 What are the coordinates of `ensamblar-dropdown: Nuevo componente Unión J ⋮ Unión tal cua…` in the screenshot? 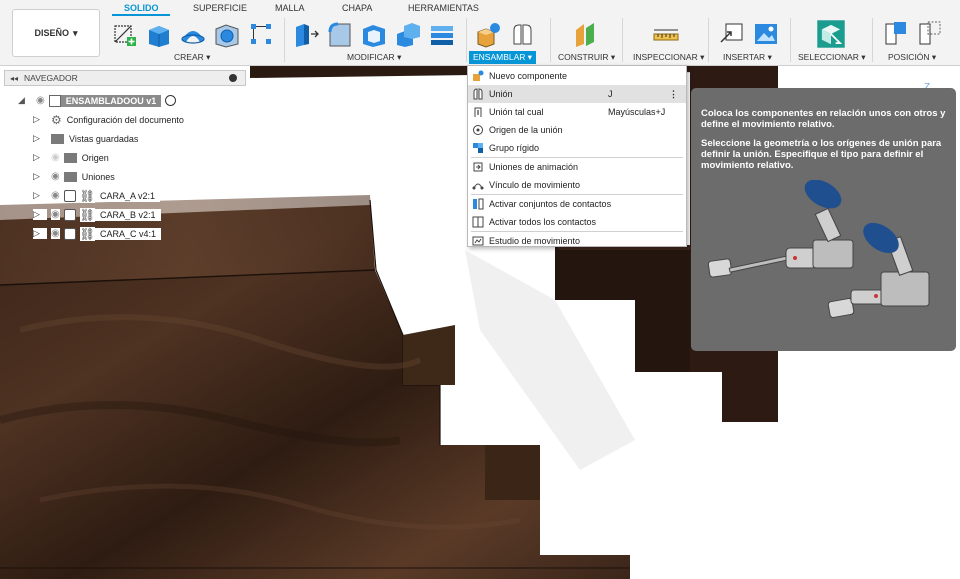 It's located at (577, 156).